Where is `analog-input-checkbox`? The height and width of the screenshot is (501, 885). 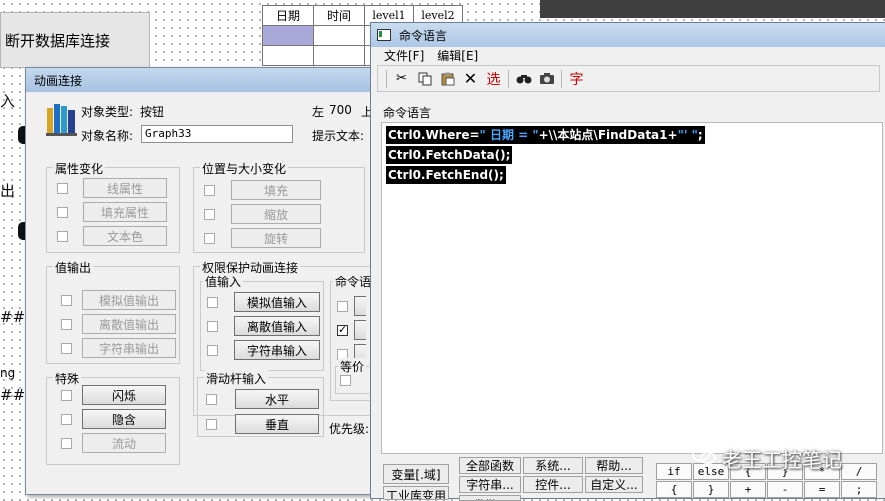
analog-input-checkbox is located at coordinates (212, 302).